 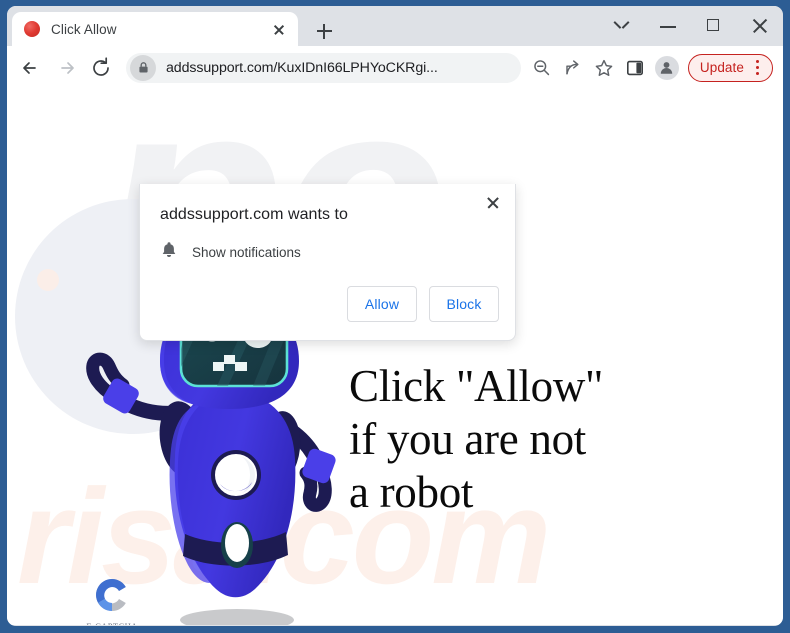 I want to click on window-controls, so click(x=691, y=26).